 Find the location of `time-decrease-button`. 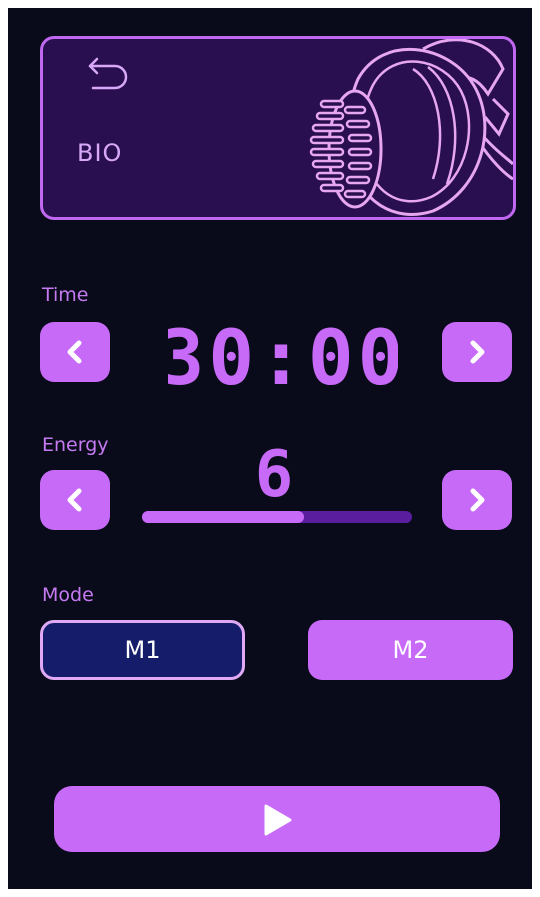

time-decrease-button is located at coordinates (75, 352).